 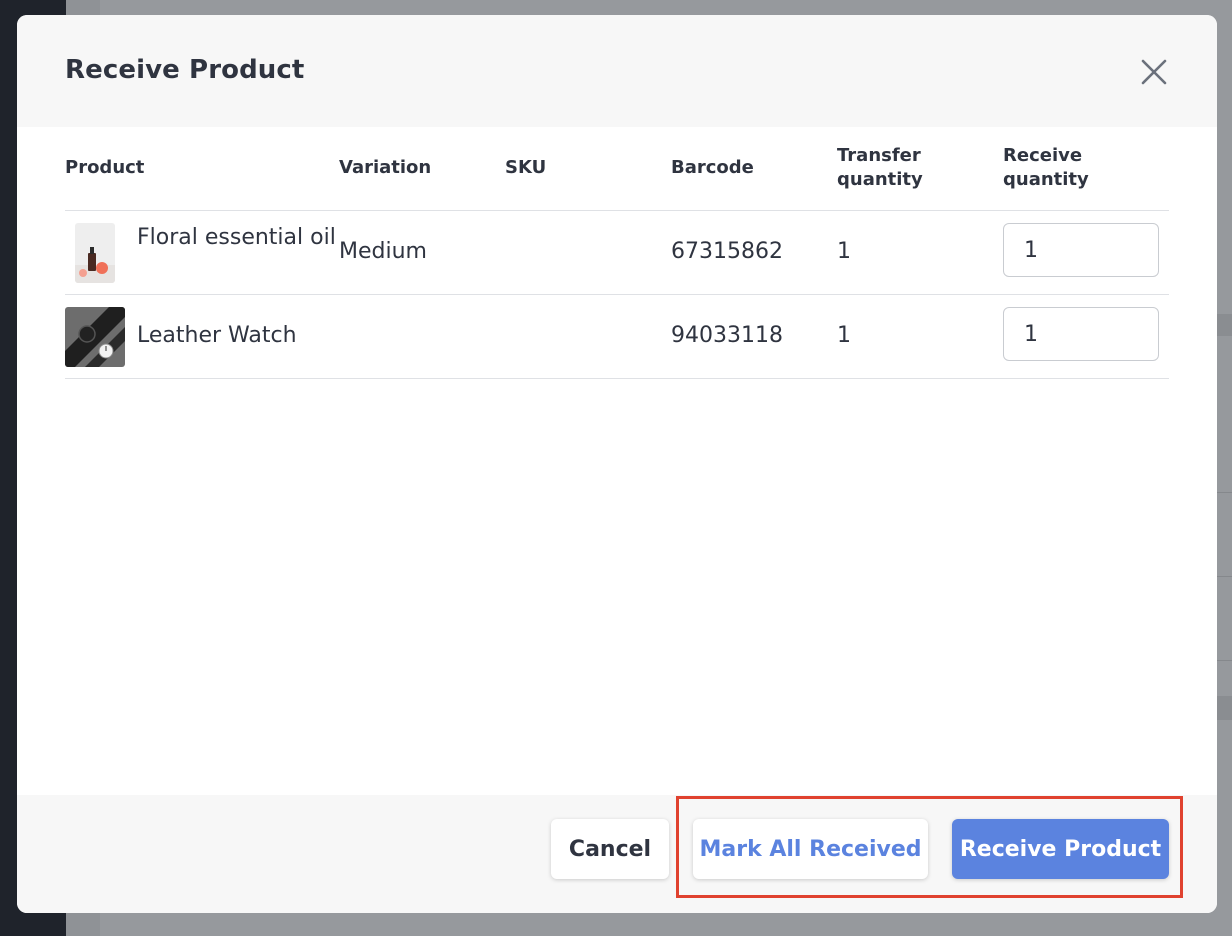 What do you see at coordinates (1060, 849) in the screenshot?
I see `receive-product-button: Receive Product` at bounding box center [1060, 849].